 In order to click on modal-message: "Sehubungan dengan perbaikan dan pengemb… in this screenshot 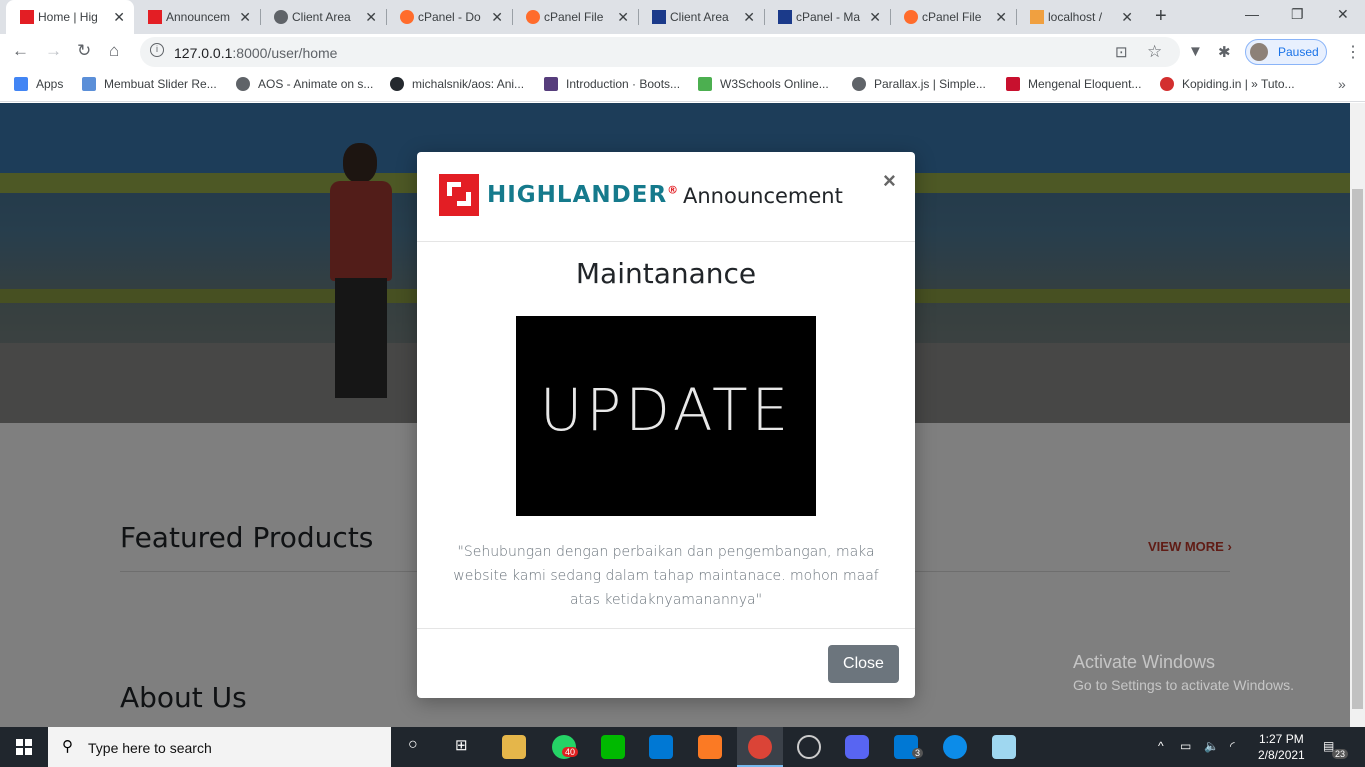, I will do `click(666, 576)`.